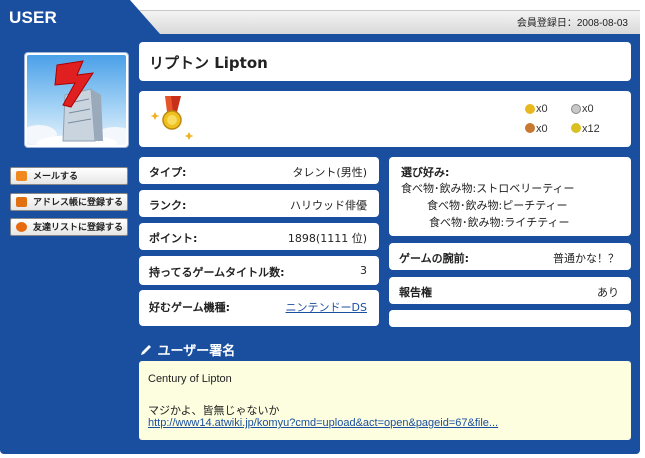 This screenshot has width=645, height=458. Describe the element at coordinates (327, 238) in the screenshot. I see `stat-points-value: 1898(1111 位)` at that location.